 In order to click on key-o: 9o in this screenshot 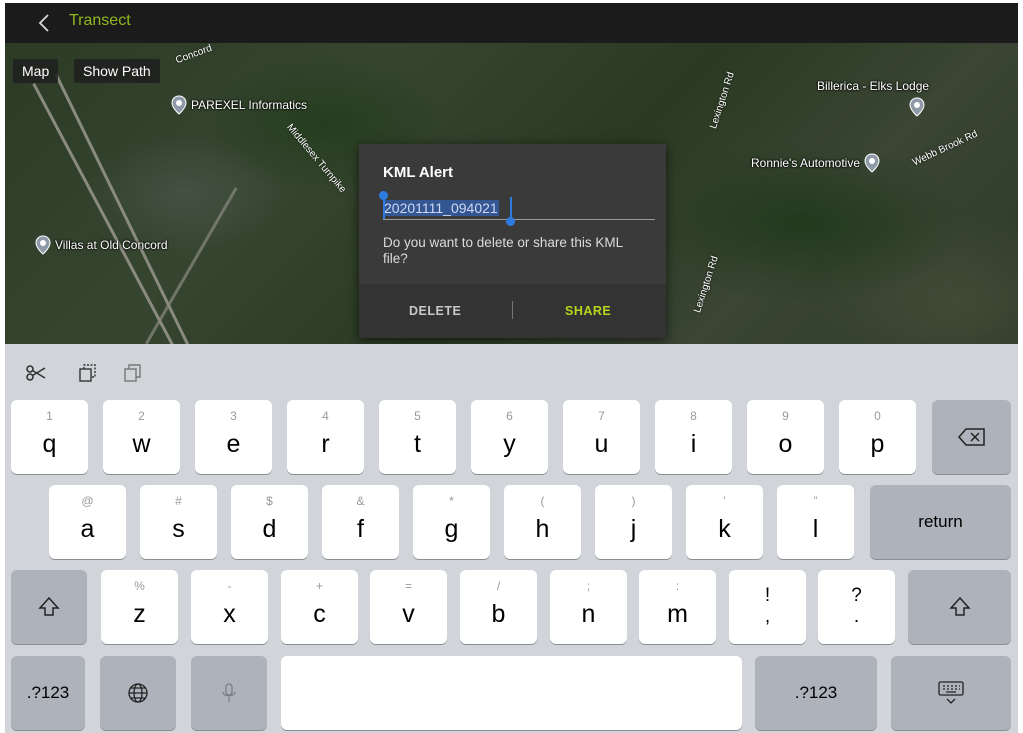, I will do `click(785, 437)`.